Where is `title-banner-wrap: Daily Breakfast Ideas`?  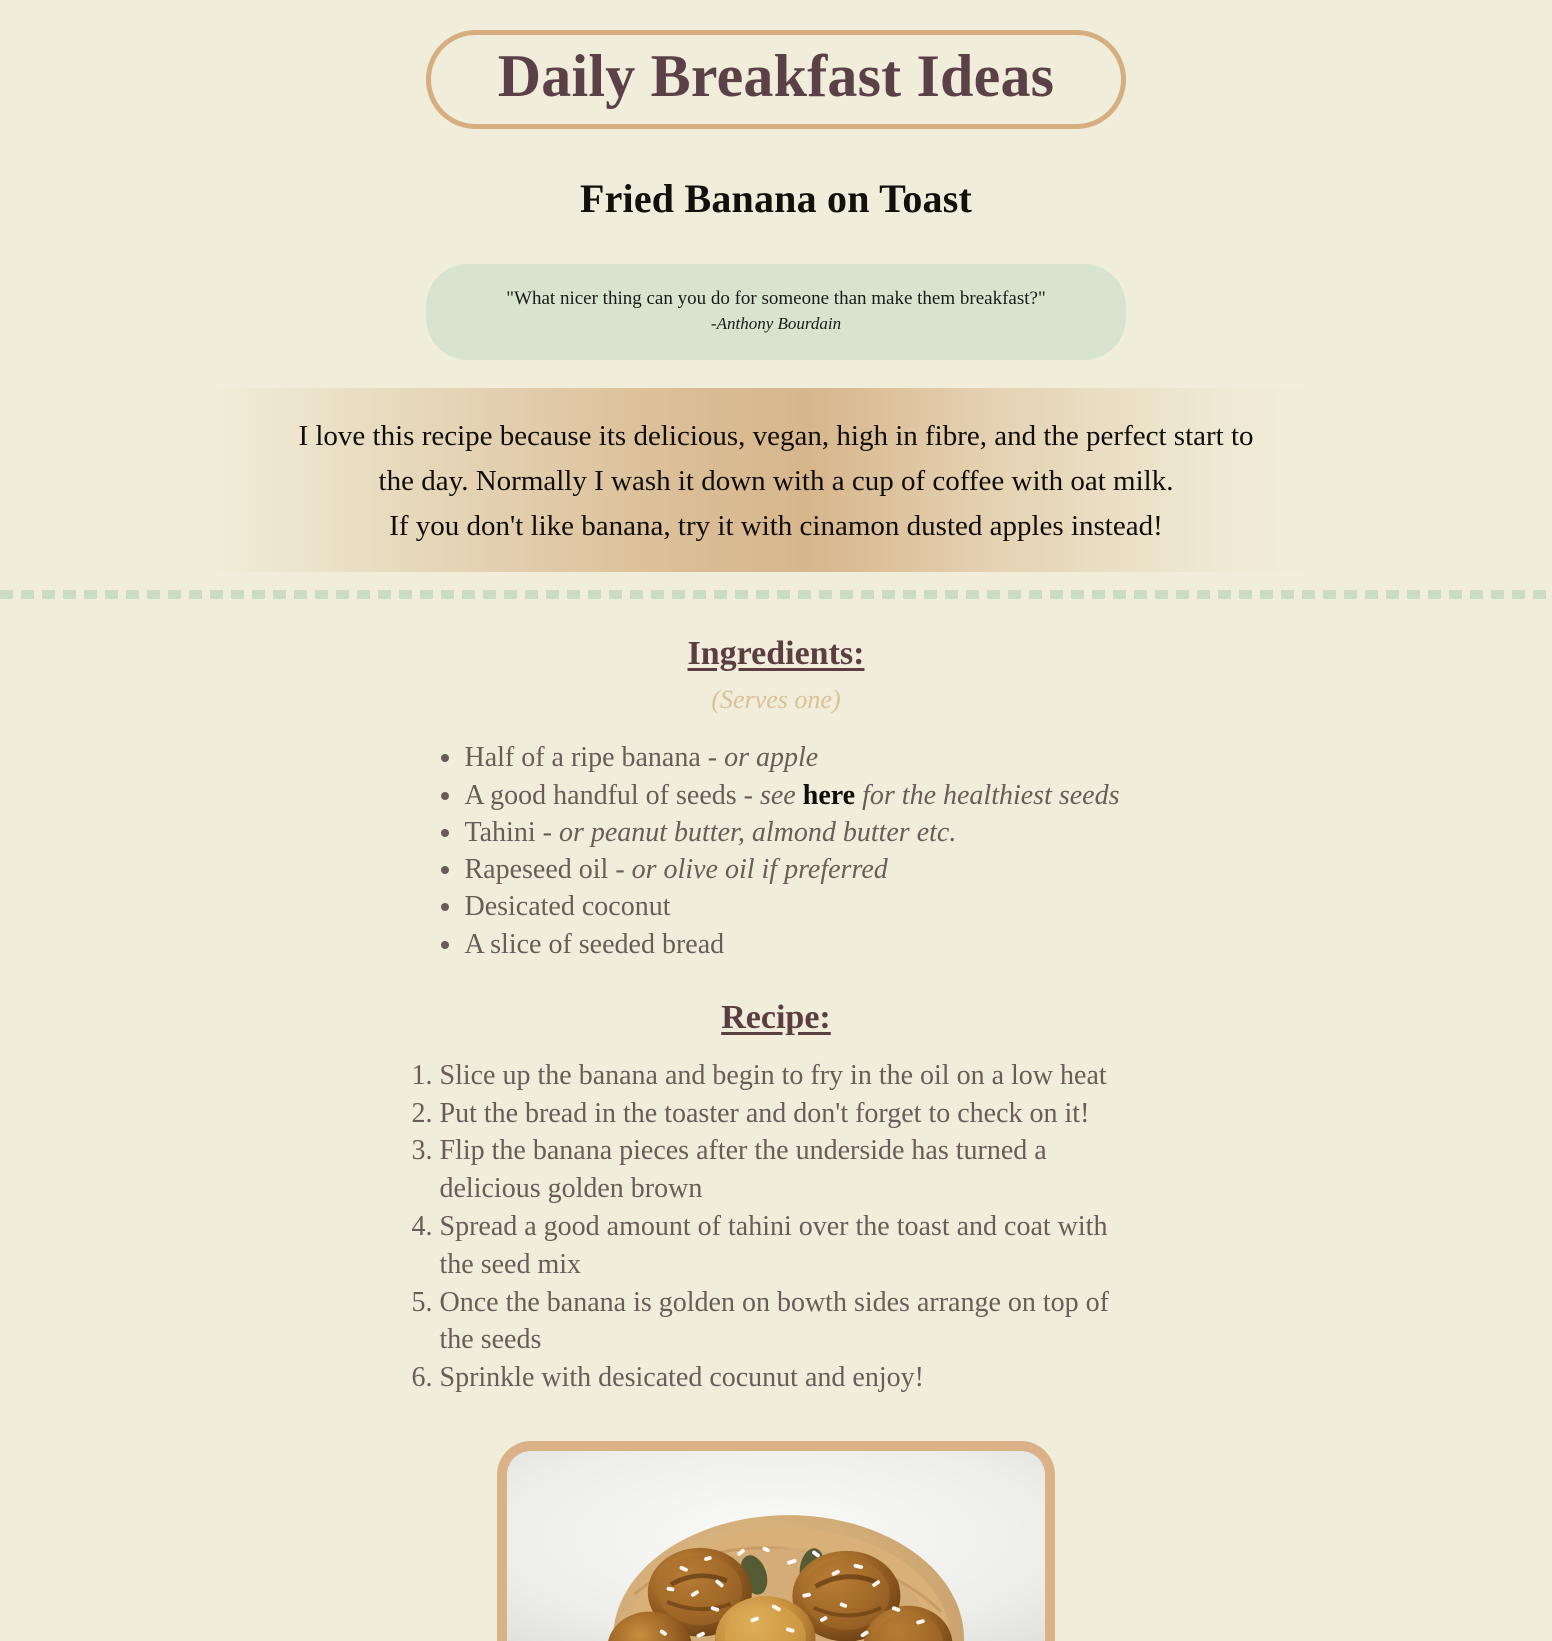
title-banner-wrap: Daily Breakfast Ideas is located at coordinates (776, 64).